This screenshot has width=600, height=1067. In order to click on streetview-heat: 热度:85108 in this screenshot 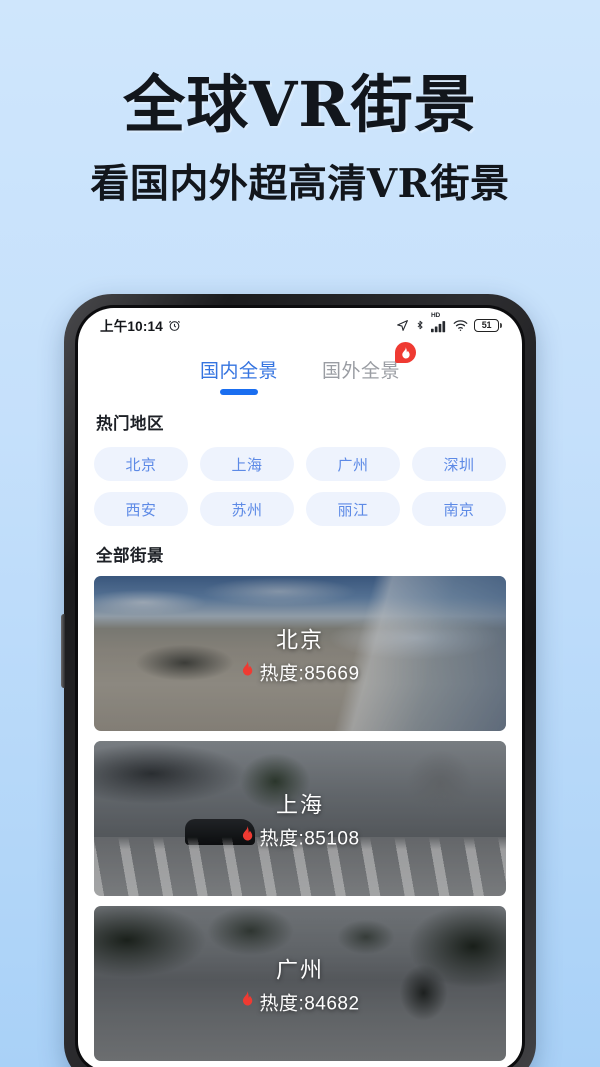, I will do `click(299, 836)`.